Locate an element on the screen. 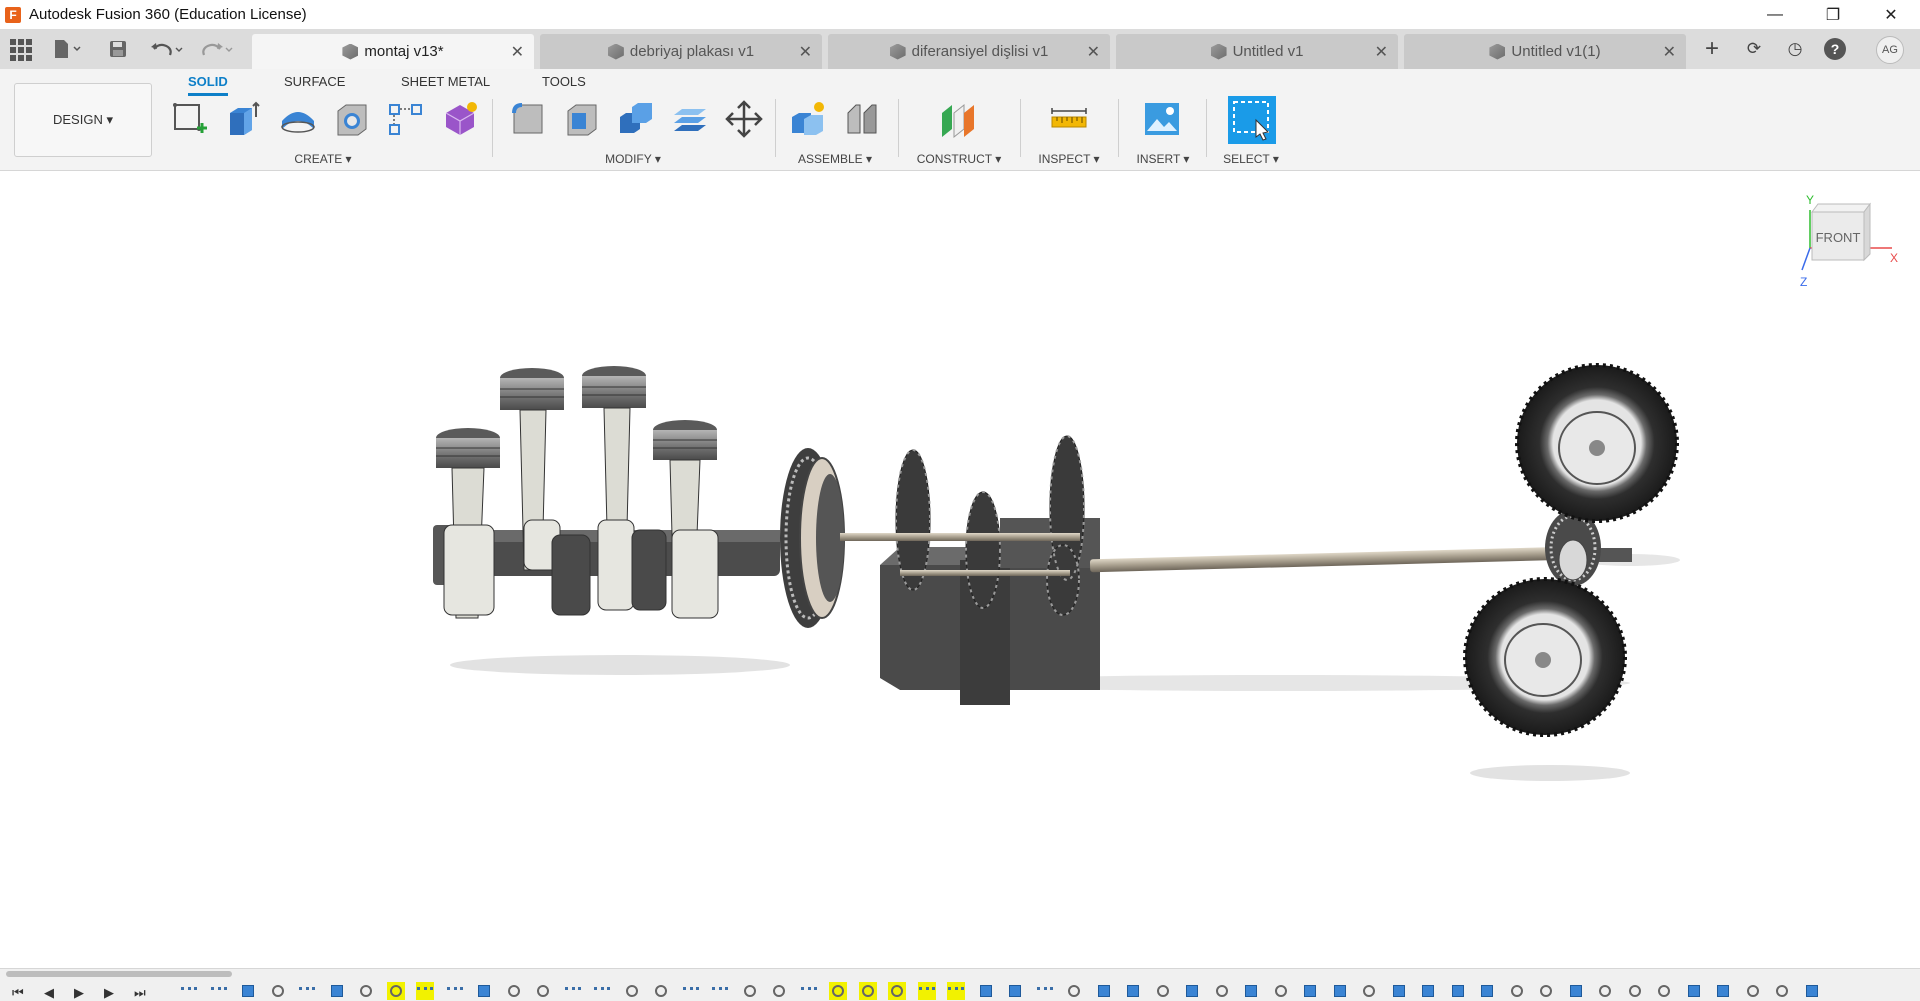 The height and width of the screenshot is (1001, 1920). workspace-switcher-button: DESIGN ▾ is located at coordinates (83, 120).